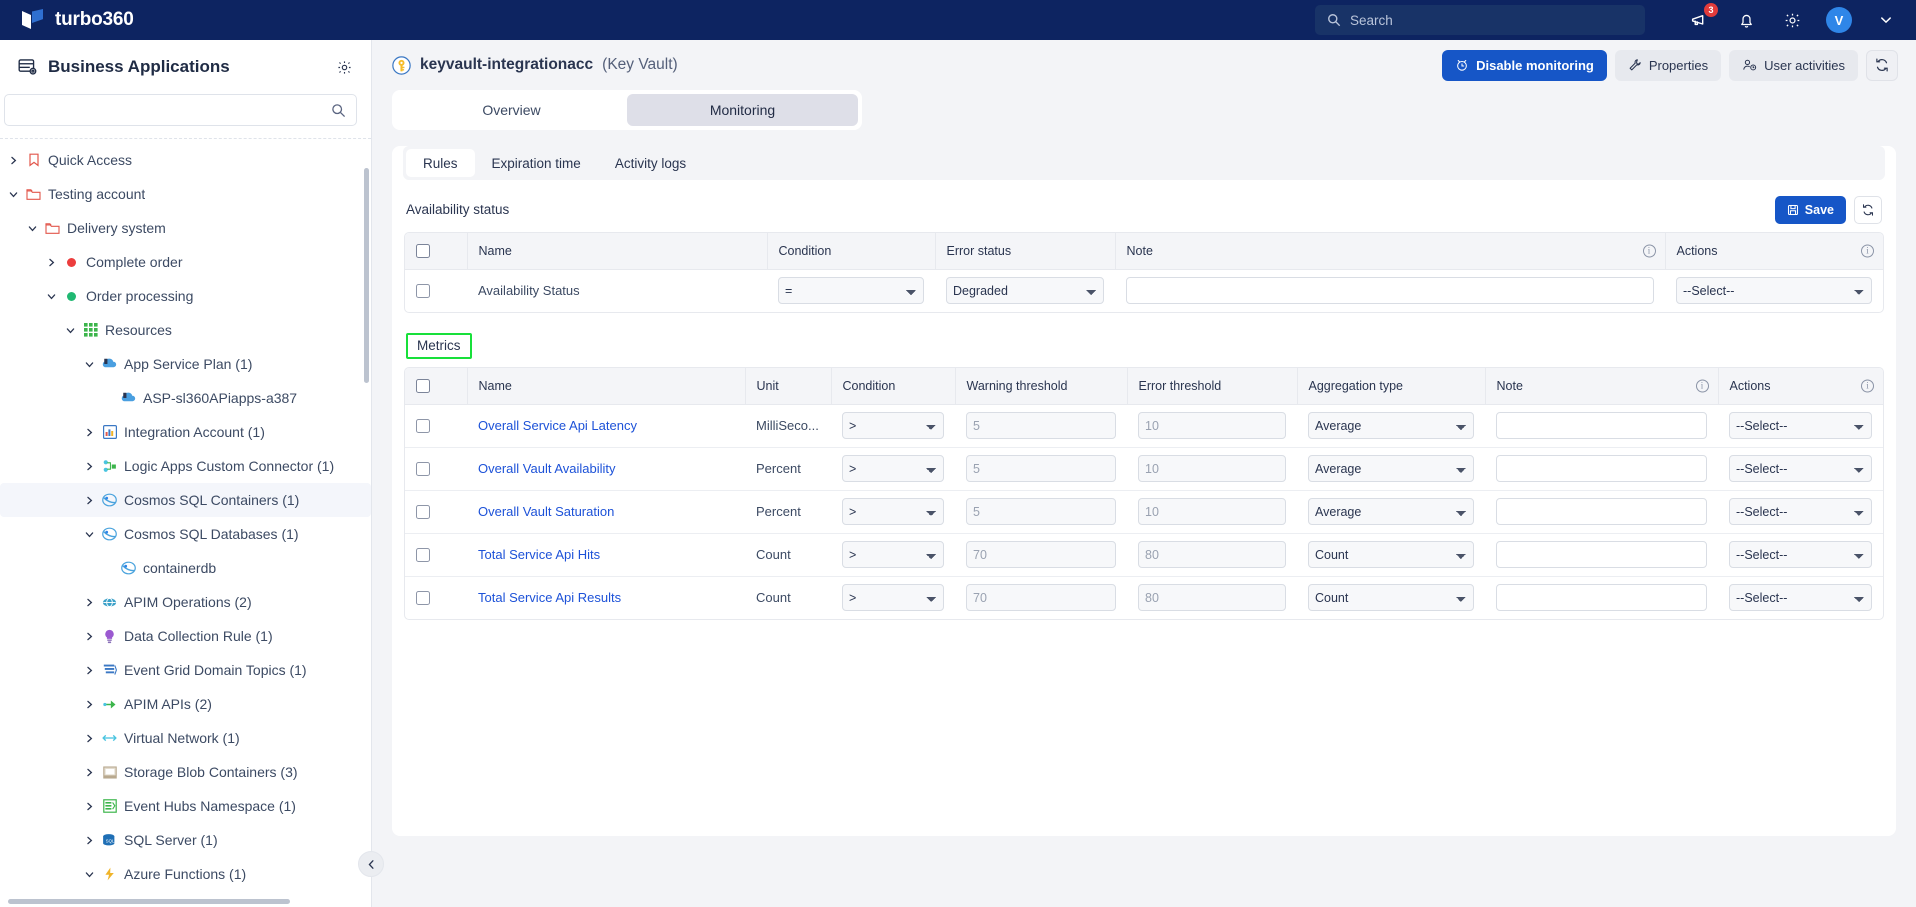  Describe the element at coordinates (539, 554) in the screenshot. I see `metric-name-link: Total Service Api Hits` at that location.